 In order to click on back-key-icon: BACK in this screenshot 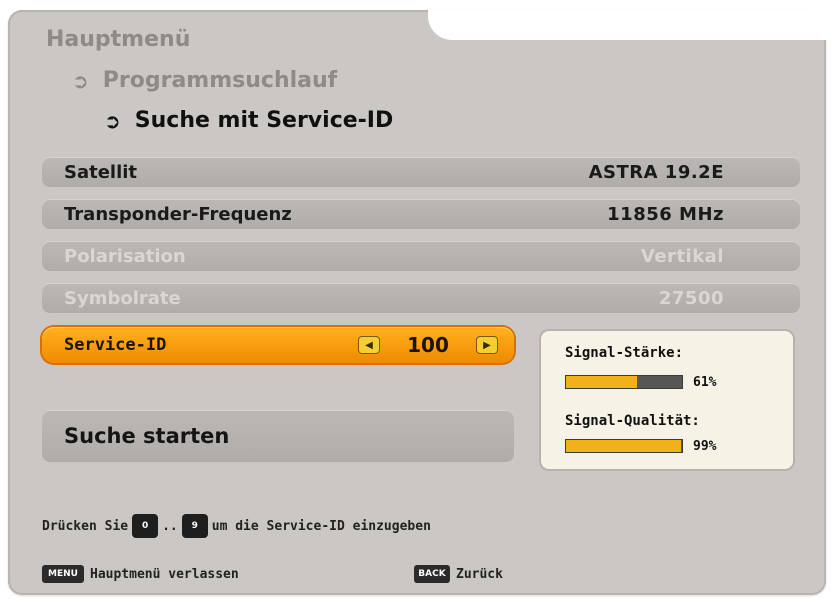, I will do `click(432, 574)`.